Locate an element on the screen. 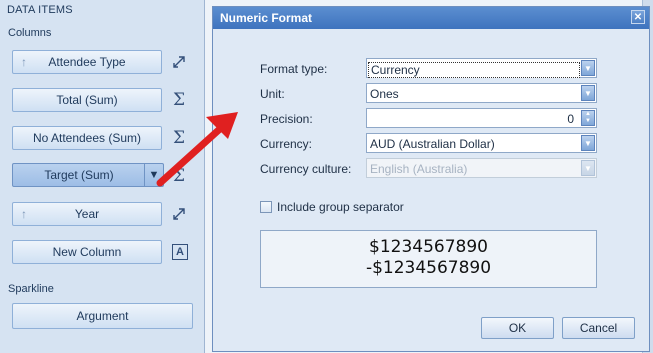 Image resolution: width=653 pixels, height=353 pixels. close-icon: ✕ is located at coordinates (638, 17).